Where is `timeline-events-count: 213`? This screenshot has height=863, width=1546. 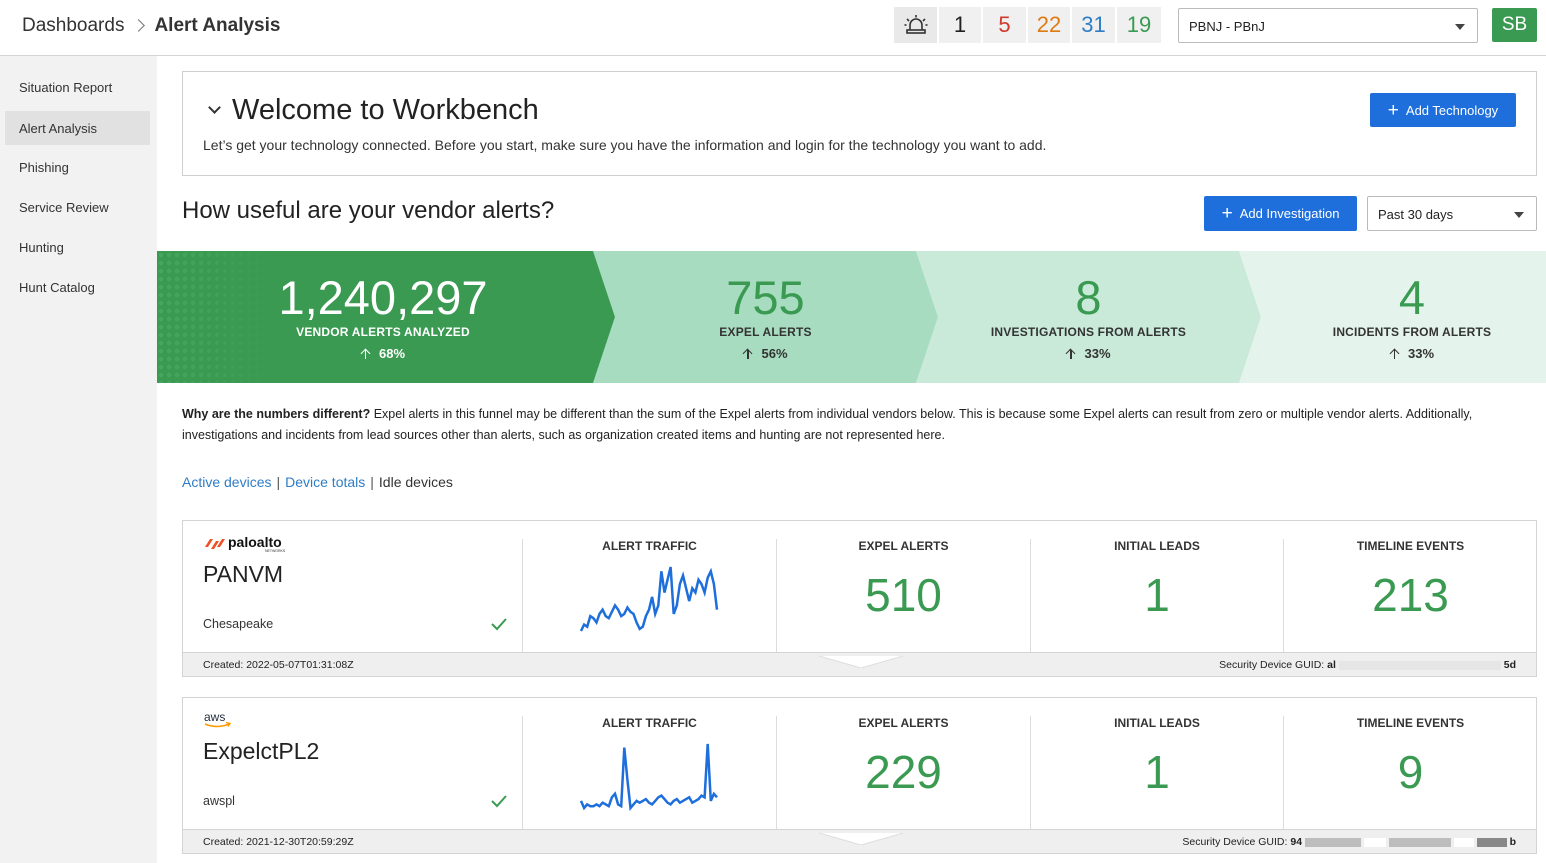 timeline-events-count: 213 is located at coordinates (1410, 595).